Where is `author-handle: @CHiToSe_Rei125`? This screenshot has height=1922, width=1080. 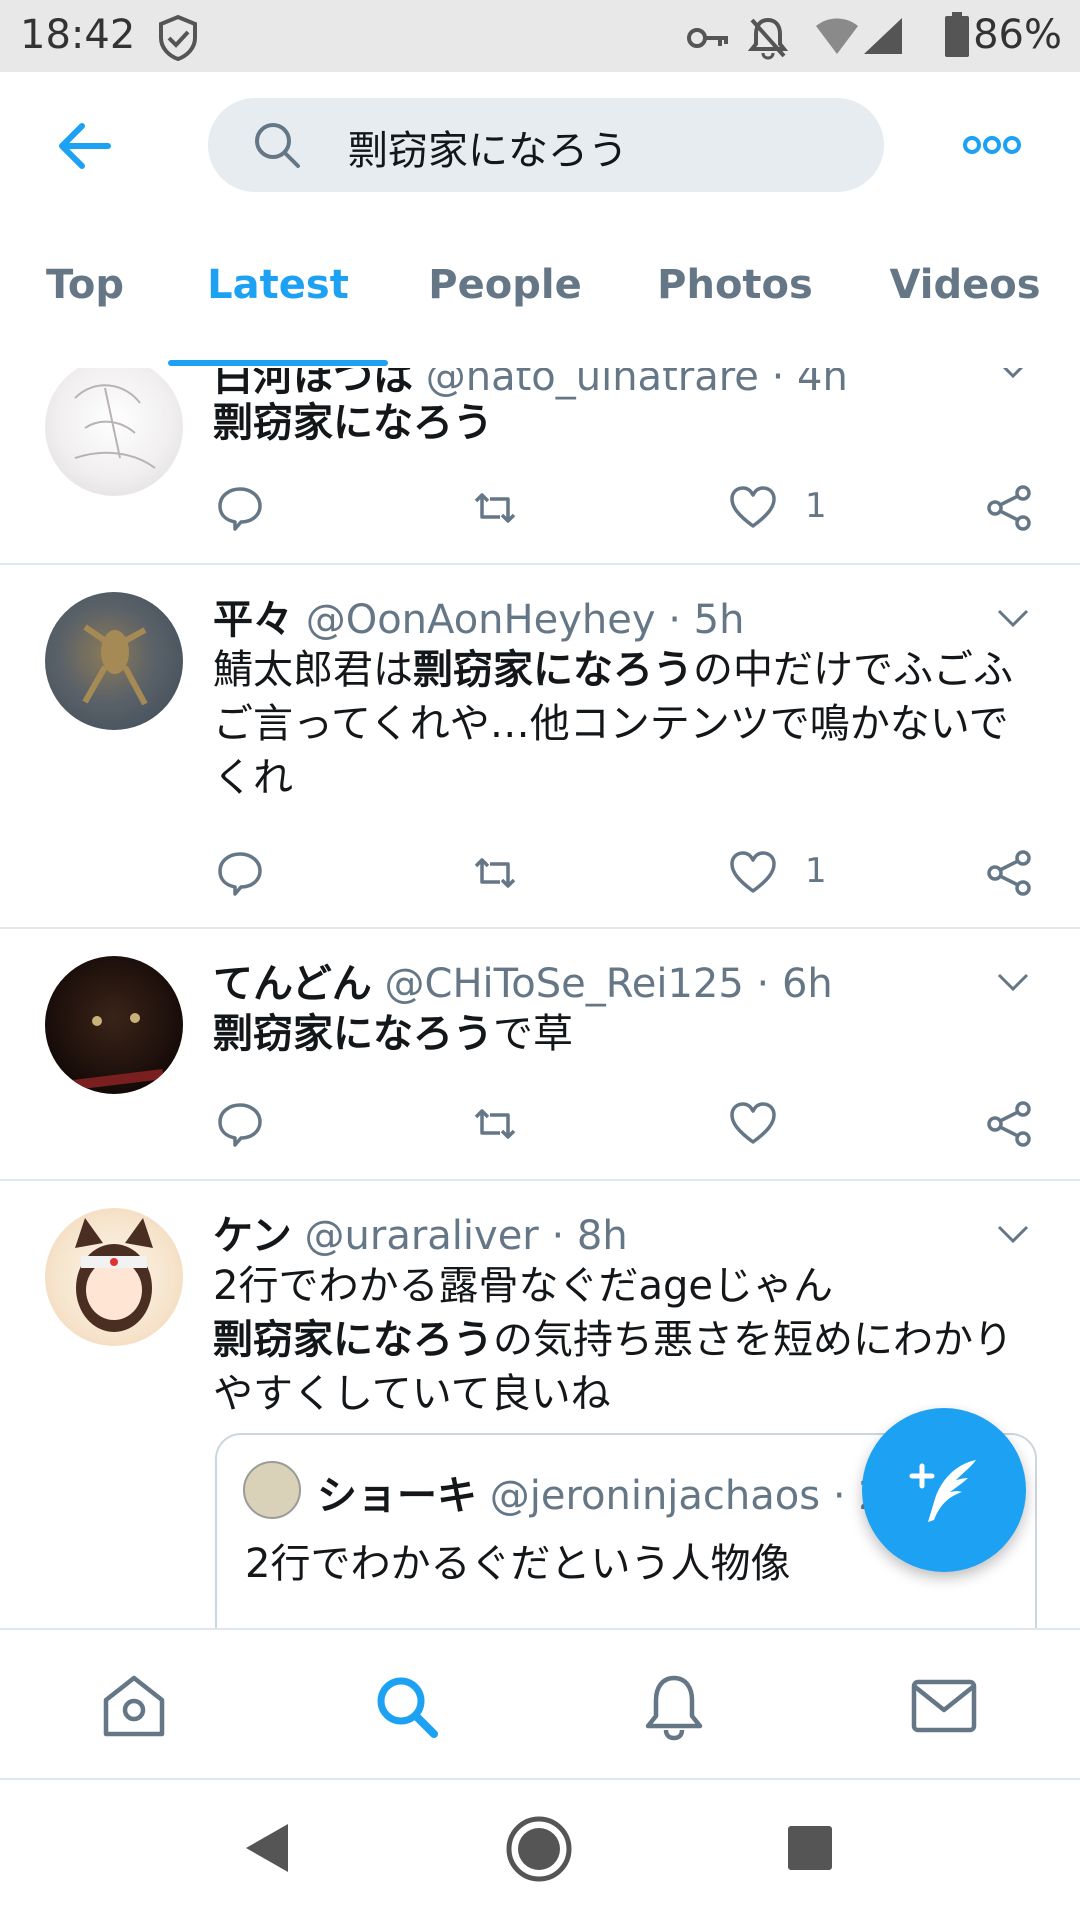 author-handle: @CHiToSe_Rei125 is located at coordinates (564, 984).